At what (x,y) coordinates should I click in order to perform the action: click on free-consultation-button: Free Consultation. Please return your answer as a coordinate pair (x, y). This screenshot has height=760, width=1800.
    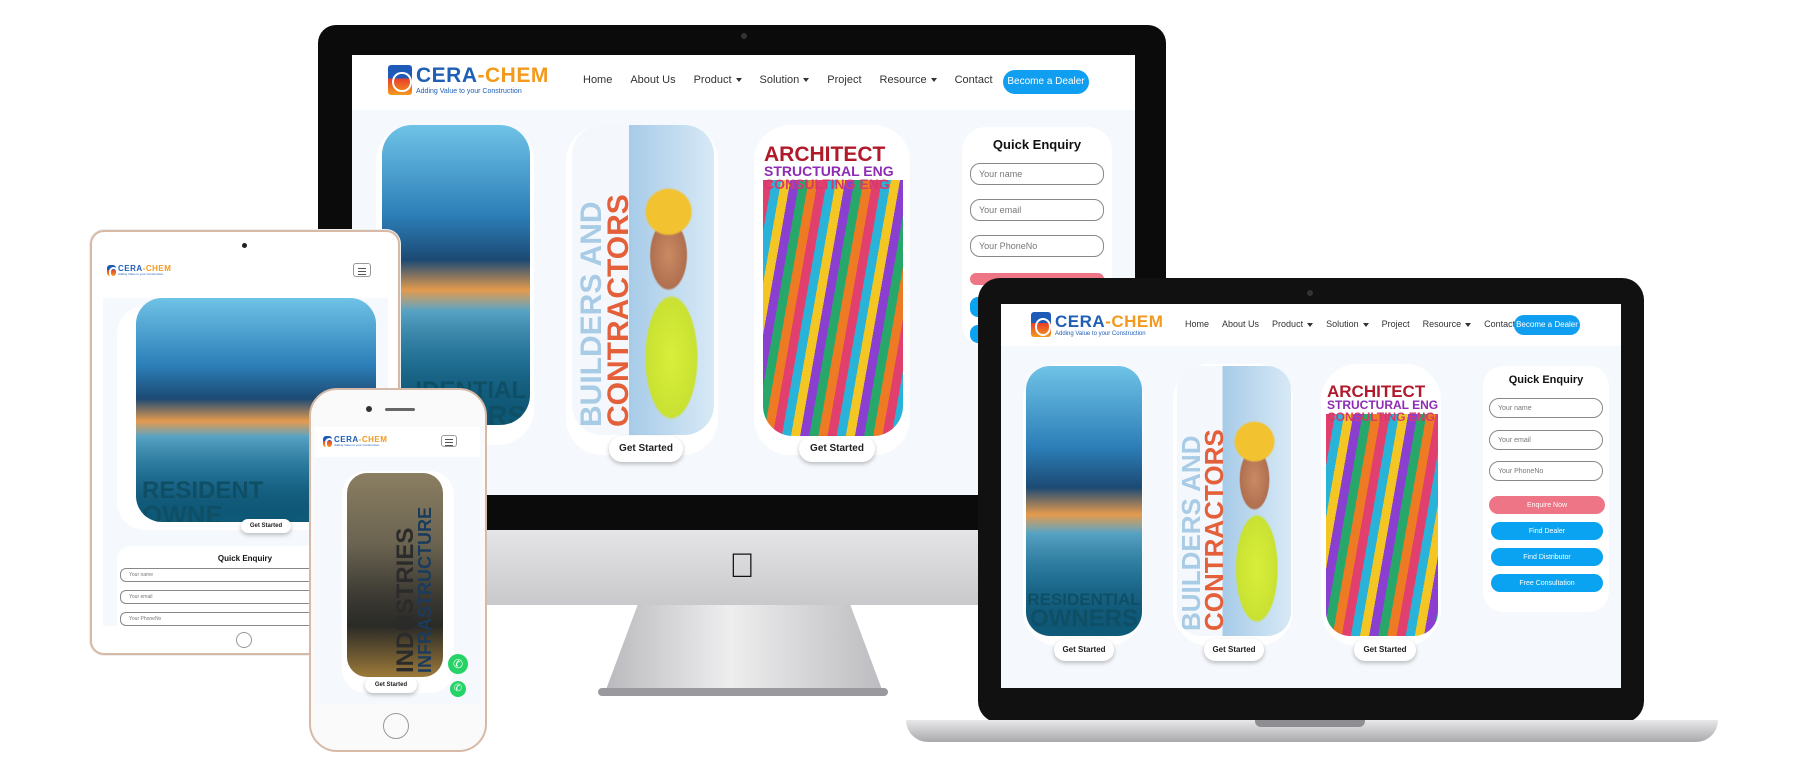
    Looking at the image, I should click on (1547, 583).